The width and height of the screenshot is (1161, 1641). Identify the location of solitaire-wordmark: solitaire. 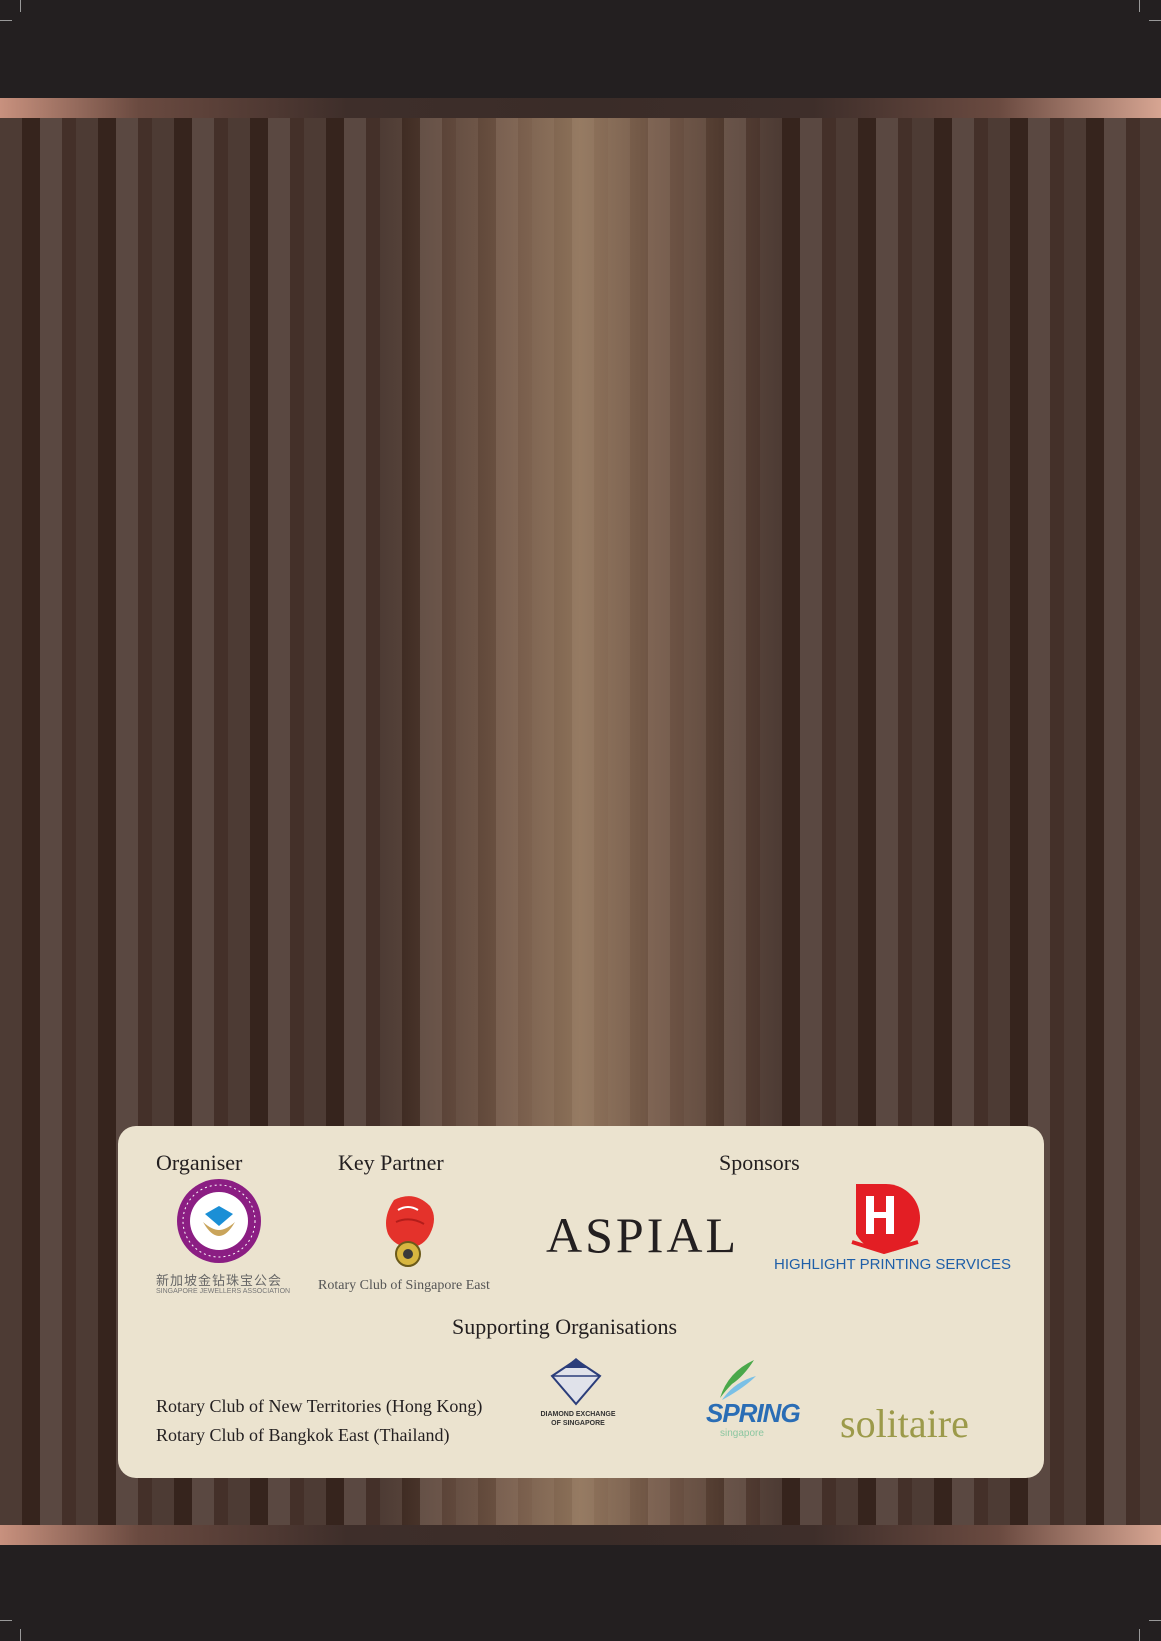
(904, 1423).